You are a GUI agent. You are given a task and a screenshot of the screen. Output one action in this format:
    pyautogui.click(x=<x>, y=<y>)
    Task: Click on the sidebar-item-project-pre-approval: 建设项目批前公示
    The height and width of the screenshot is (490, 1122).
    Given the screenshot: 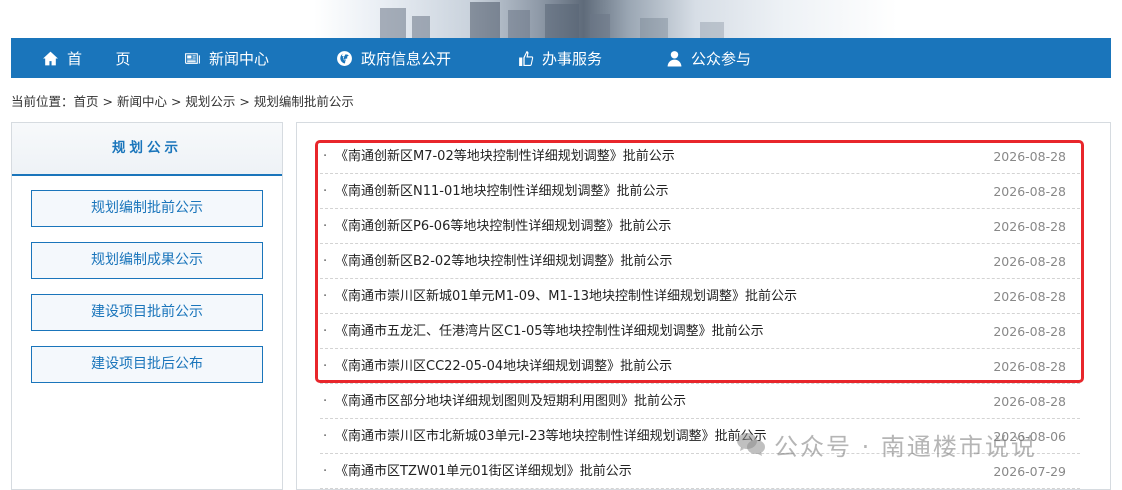 What is the action you would take?
    pyautogui.click(x=147, y=312)
    